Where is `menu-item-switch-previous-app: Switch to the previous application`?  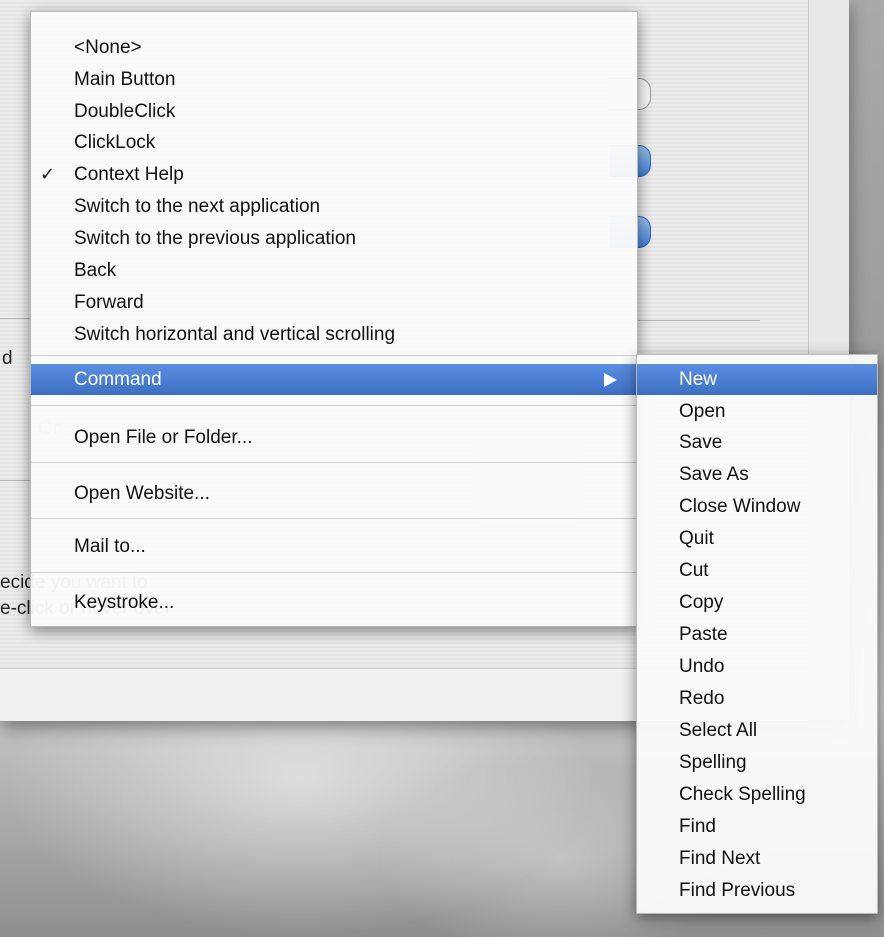
menu-item-switch-previous-app: Switch to the previous application is located at coordinates (334, 238).